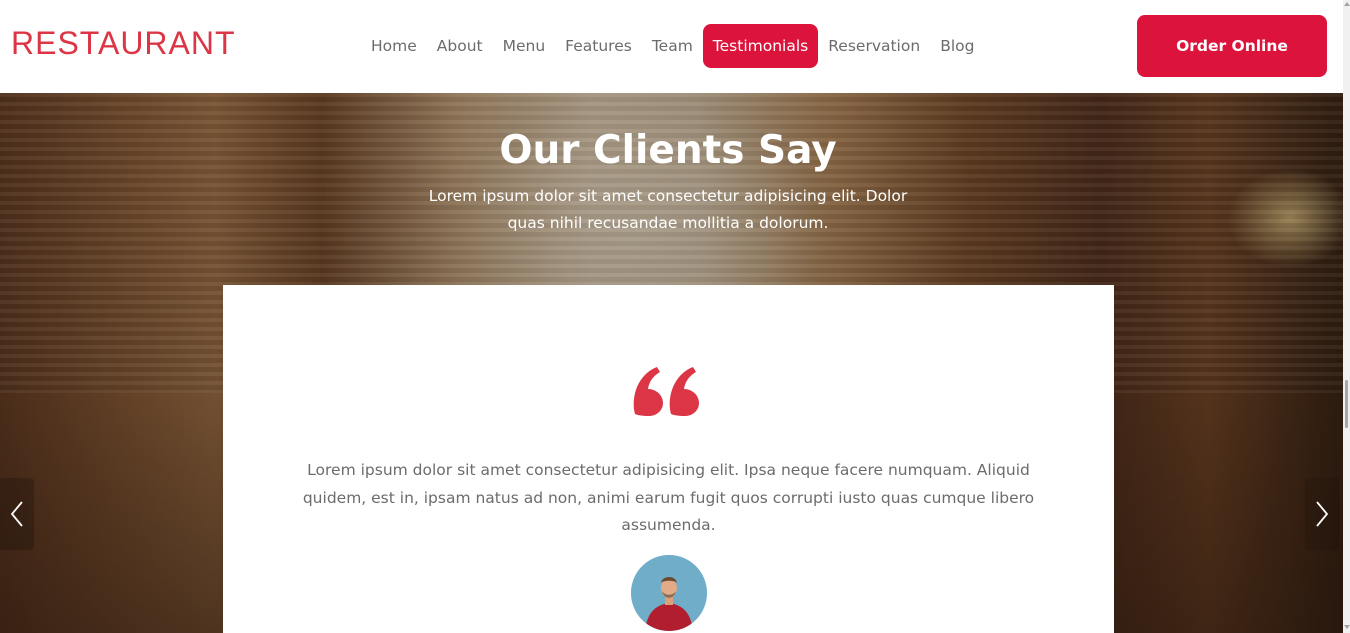 The width and height of the screenshot is (1350, 633). Describe the element at coordinates (394, 46) in the screenshot. I see `nav-home: Home` at that location.